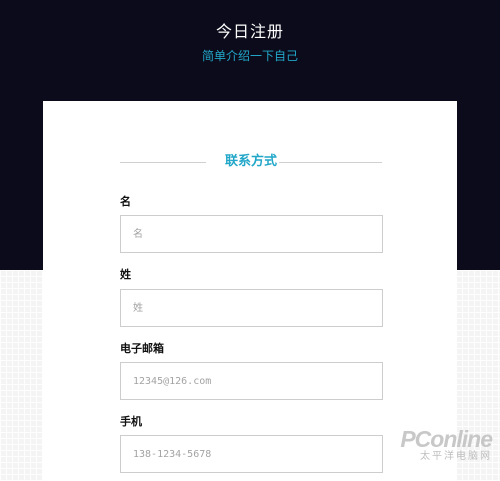 The image size is (500, 481). Describe the element at coordinates (251, 454) in the screenshot. I see `phone-input` at that location.